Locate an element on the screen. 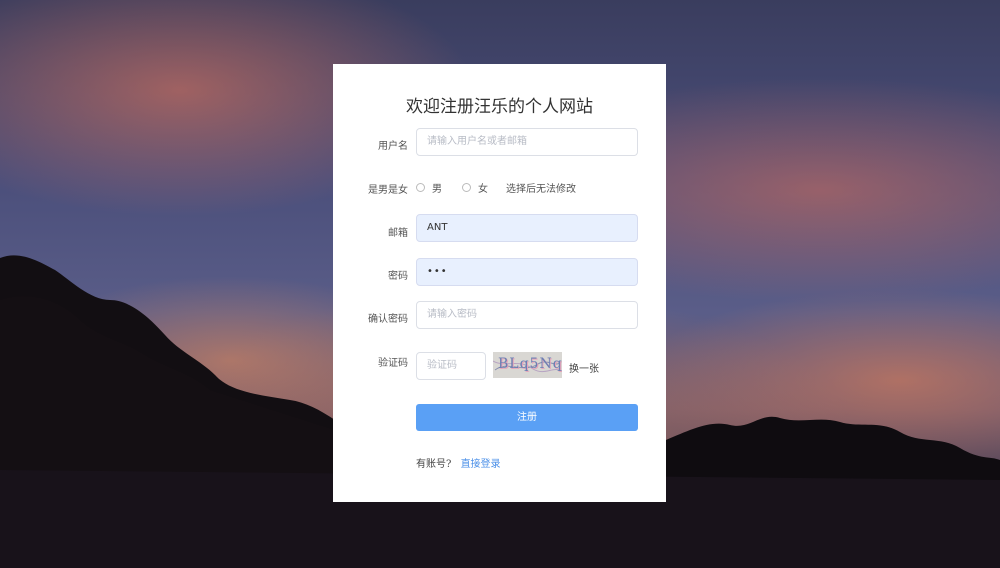 This screenshot has width=1000, height=568. page-title: 欢迎注册汪乐的个人网站 is located at coordinates (499, 107).